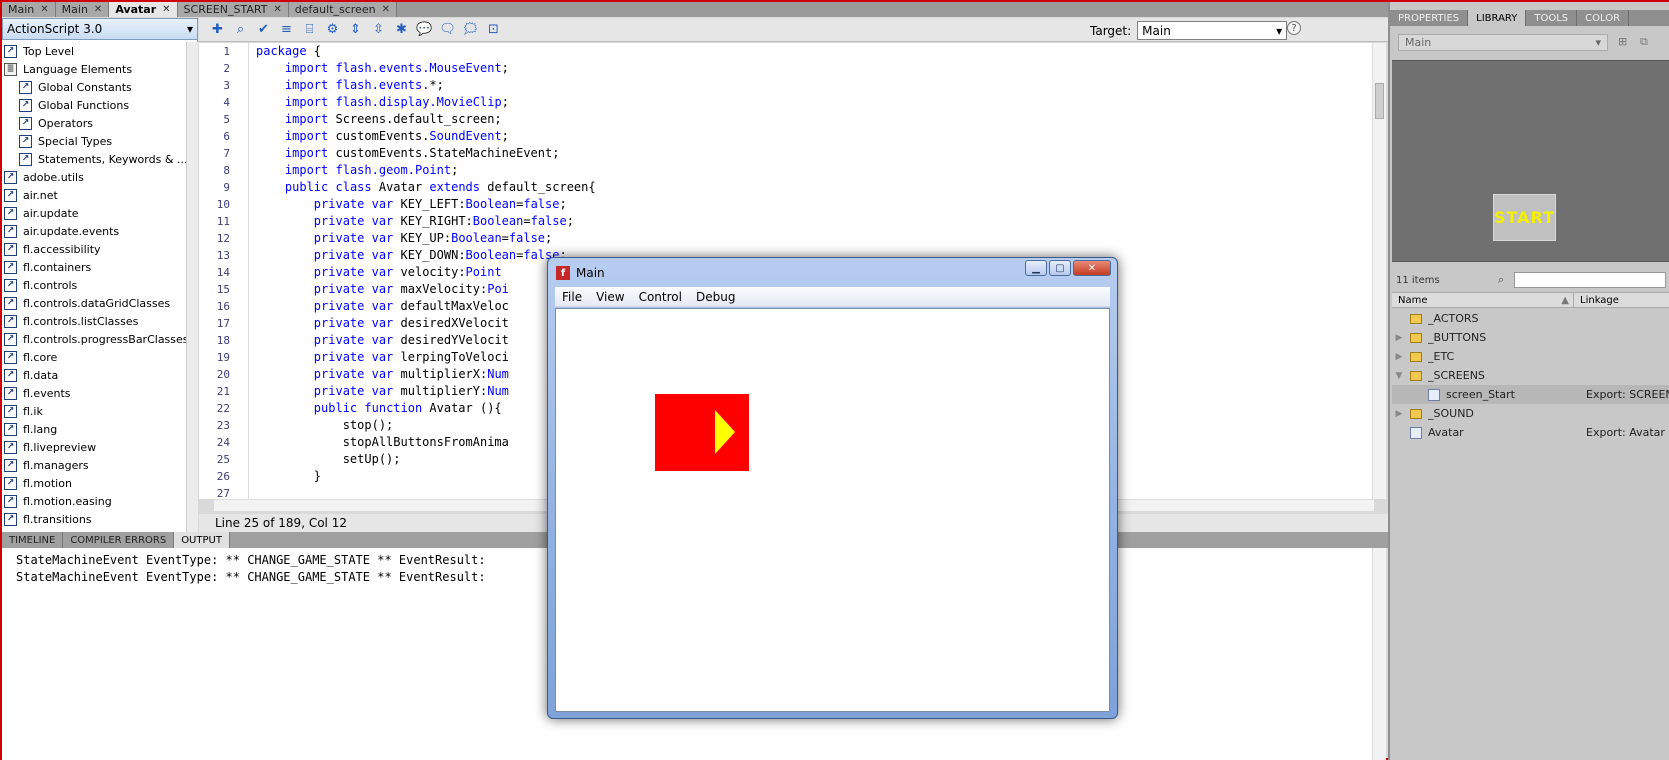  What do you see at coordinates (94, 51) in the screenshot?
I see `actions-tree-item: ↗ Top Level` at bounding box center [94, 51].